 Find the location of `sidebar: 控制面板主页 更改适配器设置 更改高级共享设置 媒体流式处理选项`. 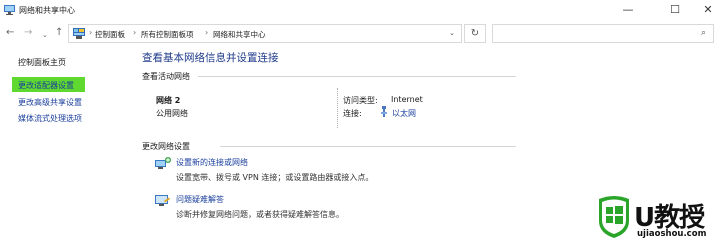

sidebar: 控制面板主页 更改适配器设置 更改高级共享设置 媒体流式处理选项 is located at coordinates (55, 145).